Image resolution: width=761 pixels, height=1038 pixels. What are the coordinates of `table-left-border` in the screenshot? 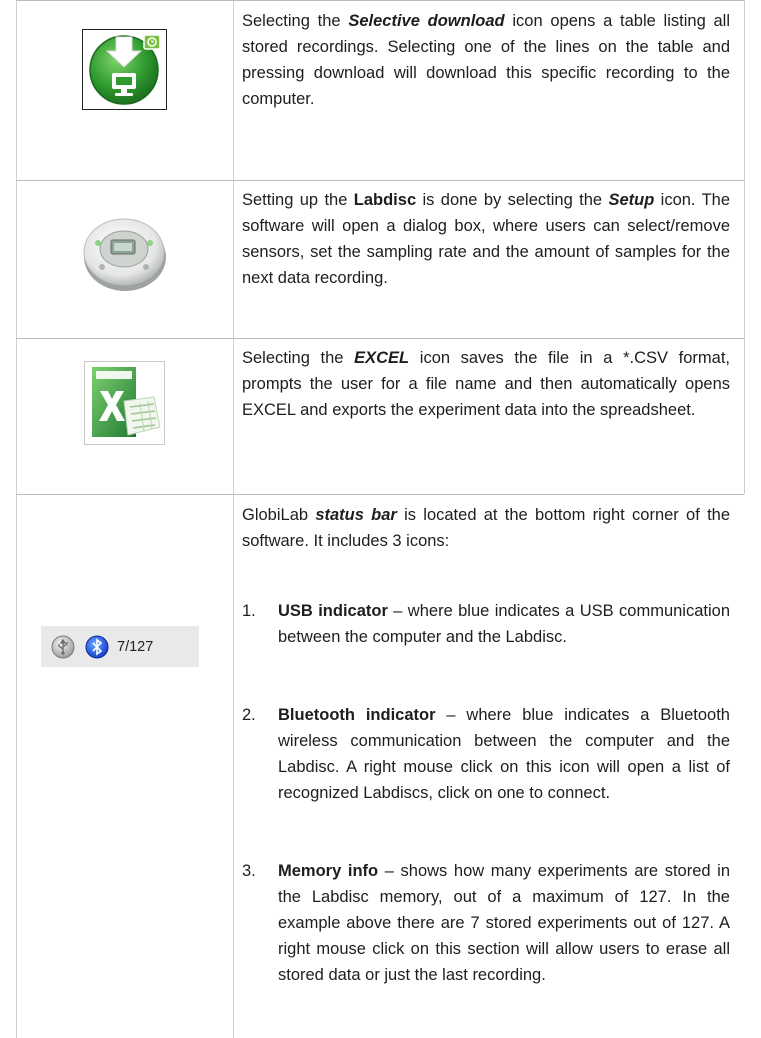 It's located at (16, 519).